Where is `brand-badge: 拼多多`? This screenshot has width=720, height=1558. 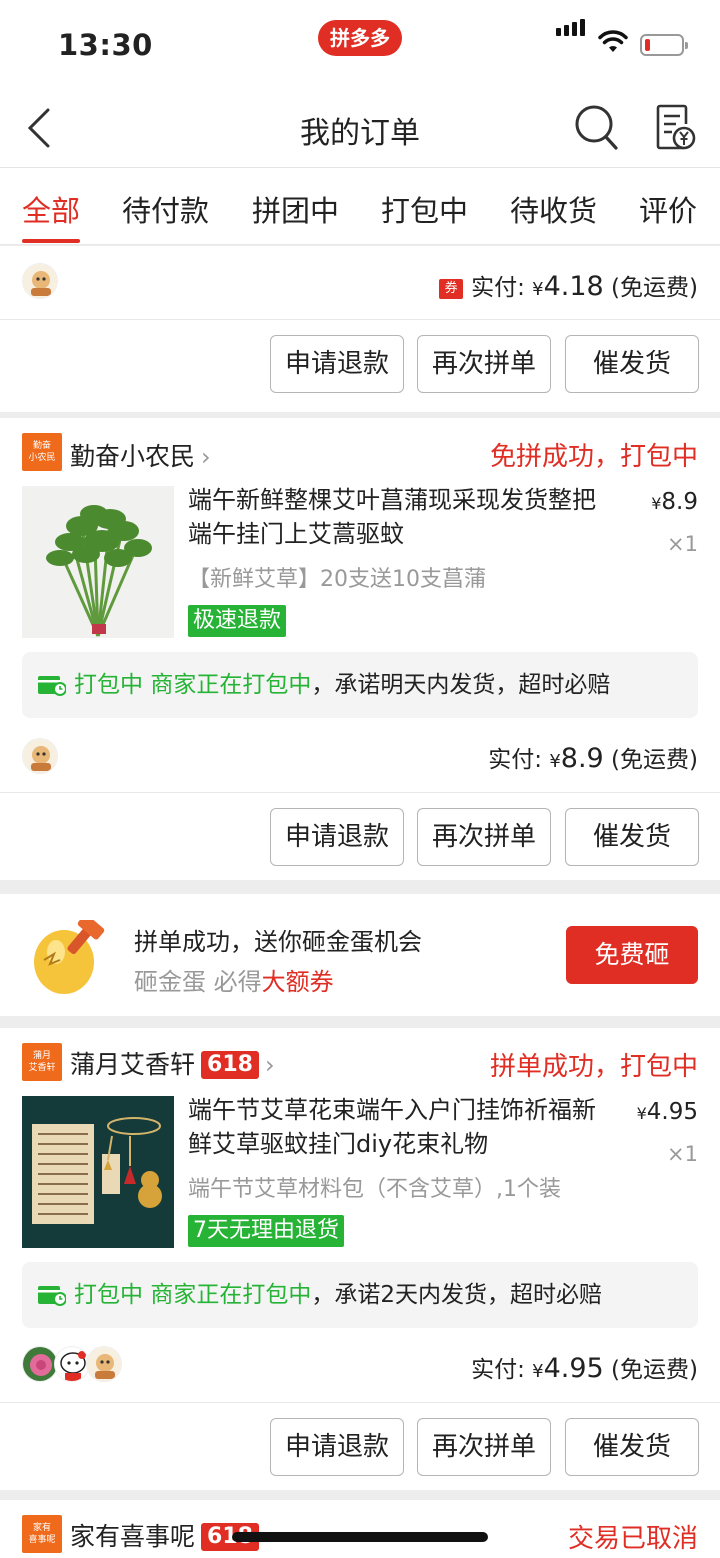
brand-badge: 拼多多 is located at coordinates (360, 38).